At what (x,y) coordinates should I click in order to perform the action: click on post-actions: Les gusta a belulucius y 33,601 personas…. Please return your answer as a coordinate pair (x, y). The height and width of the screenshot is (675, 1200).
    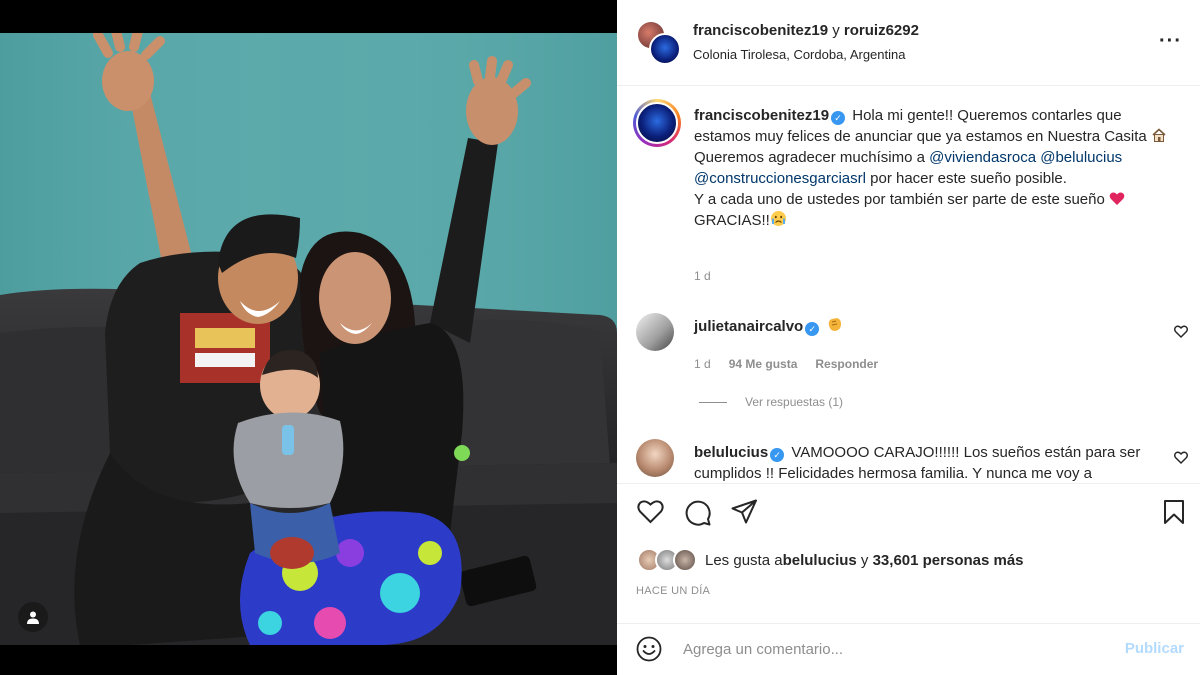
    Looking at the image, I should click on (908, 553).